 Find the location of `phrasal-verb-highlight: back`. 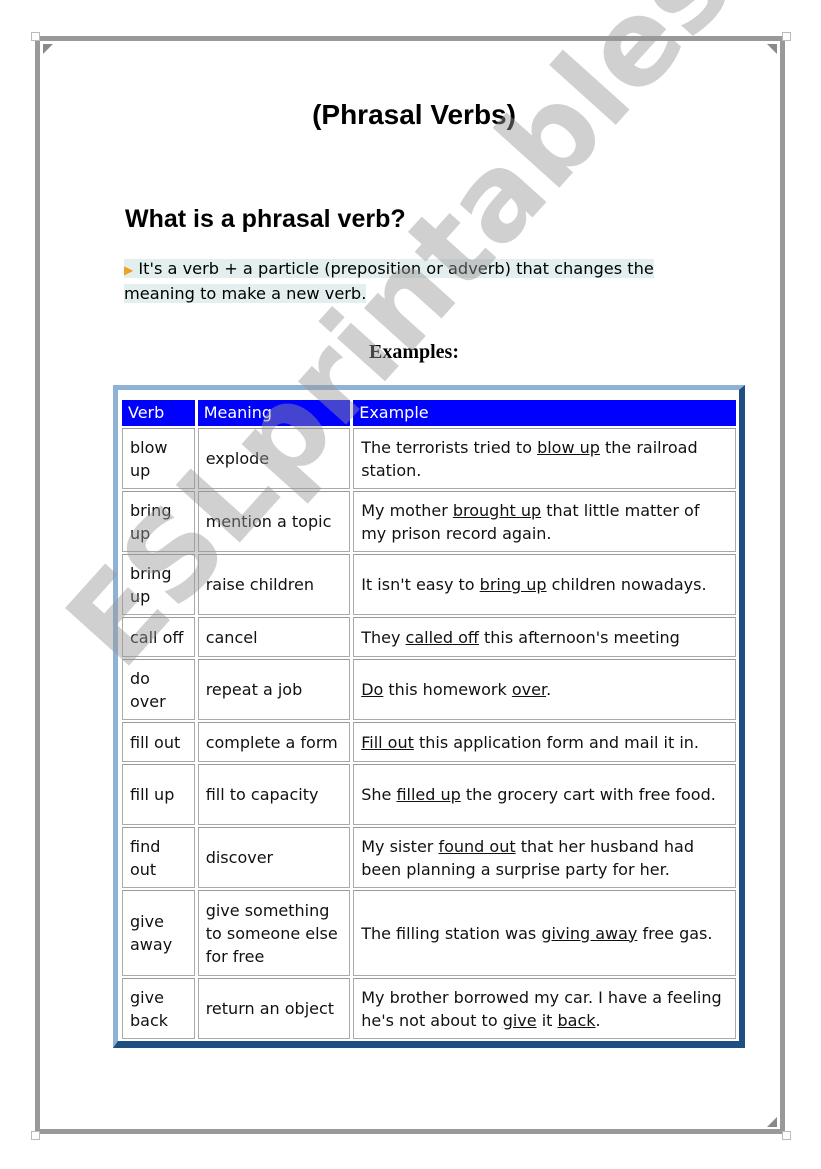

phrasal-verb-highlight: back is located at coordinates (576, 1020).